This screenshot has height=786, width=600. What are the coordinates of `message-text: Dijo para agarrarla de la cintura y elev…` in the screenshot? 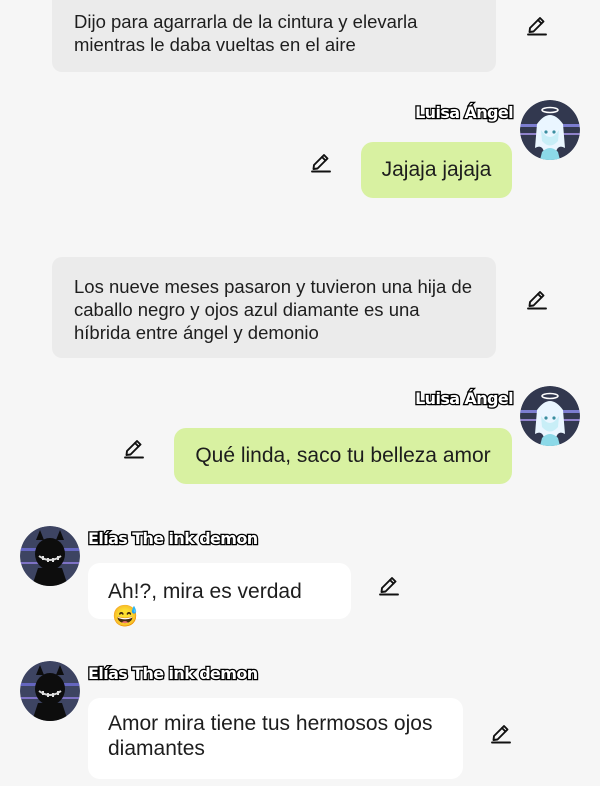 It's located at (246, 33).